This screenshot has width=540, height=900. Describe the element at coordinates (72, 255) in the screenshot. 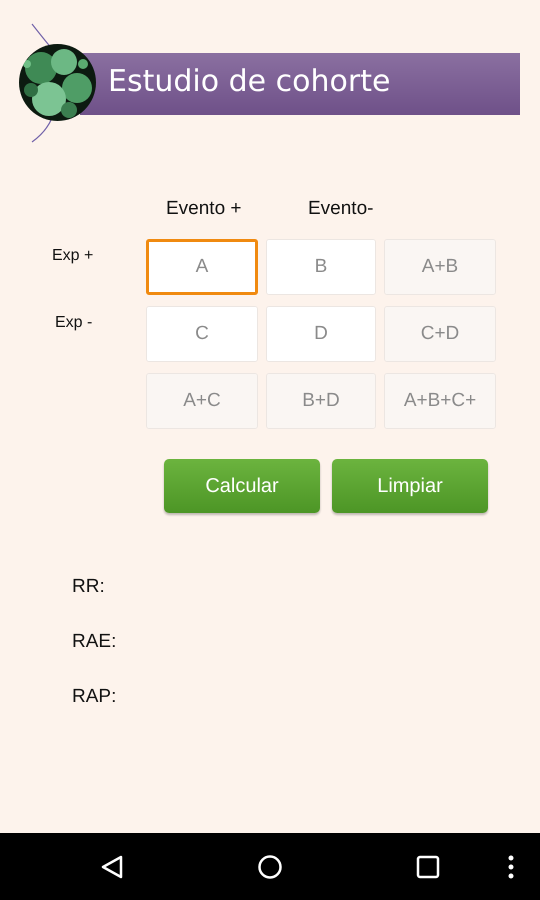

I see `row-header: Exp +` at that location.